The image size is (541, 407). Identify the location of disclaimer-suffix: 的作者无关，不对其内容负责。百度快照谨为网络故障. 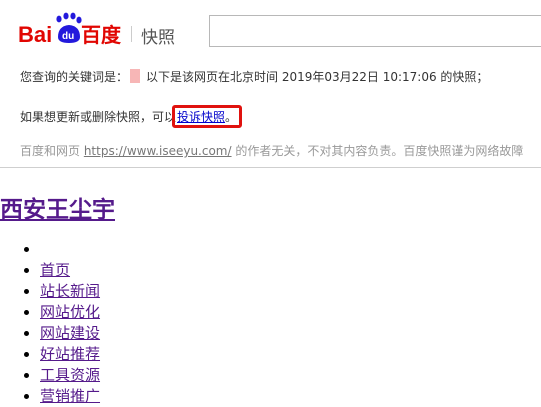
(377, 151).